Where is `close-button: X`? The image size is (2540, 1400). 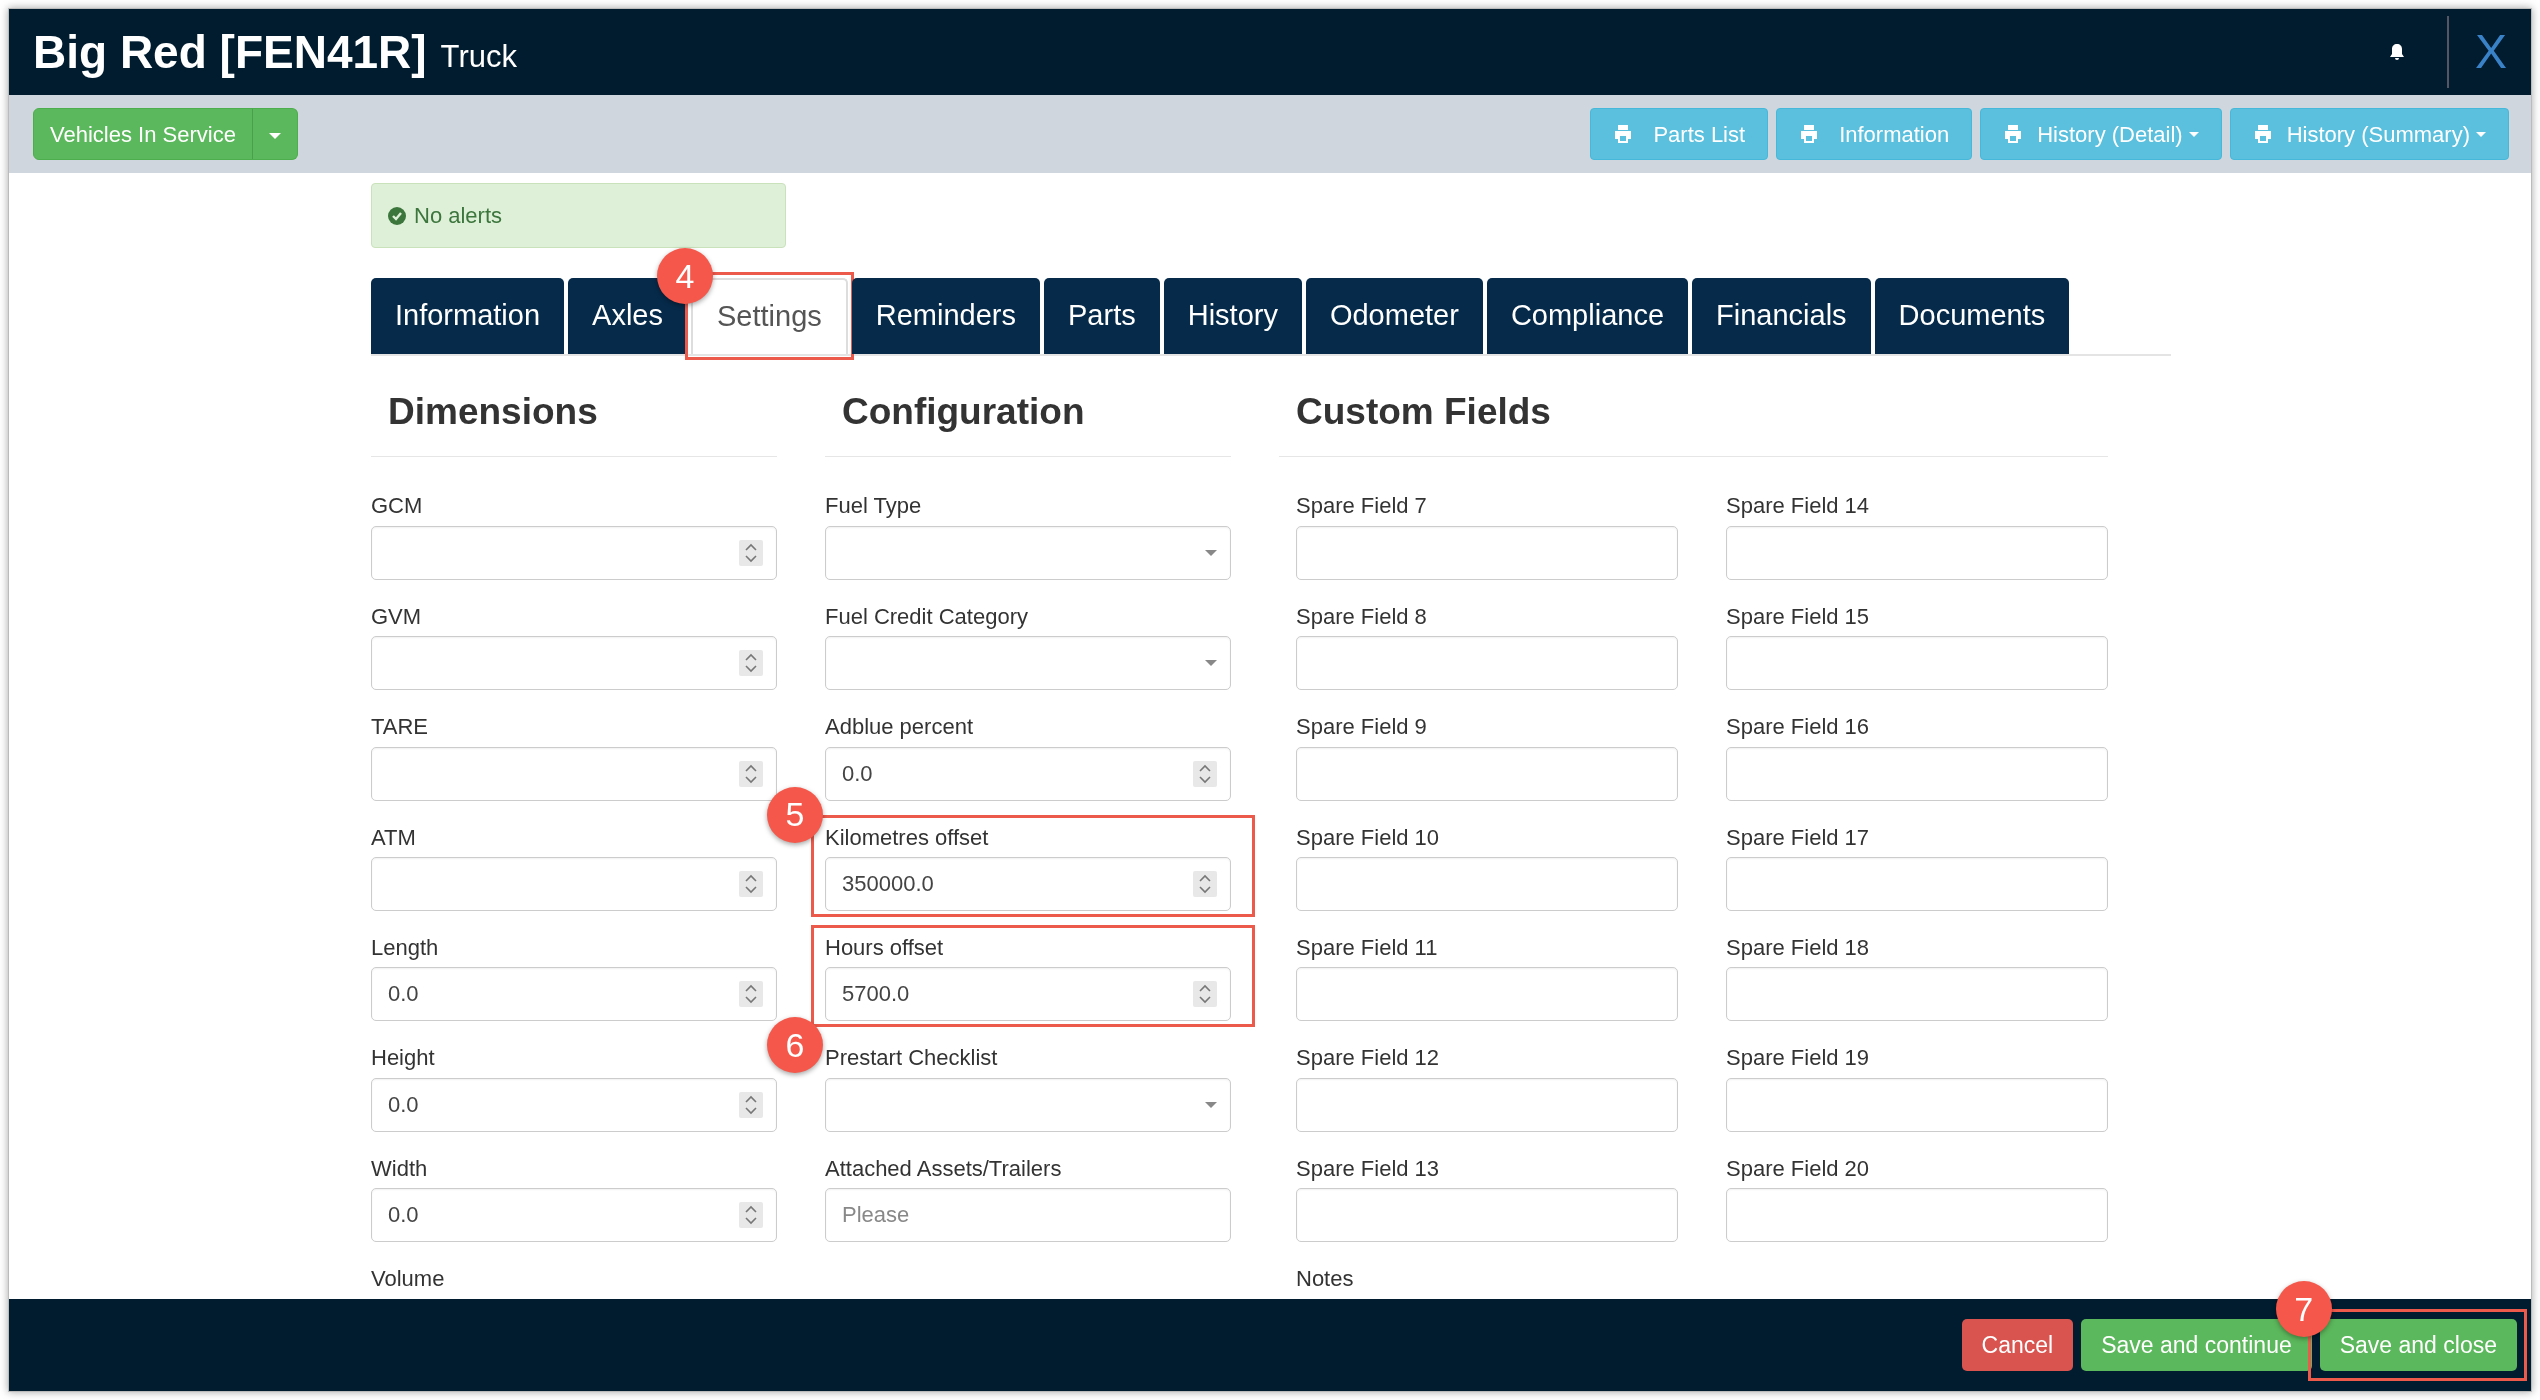 close-button: X is located at coordinates (2491, 52).